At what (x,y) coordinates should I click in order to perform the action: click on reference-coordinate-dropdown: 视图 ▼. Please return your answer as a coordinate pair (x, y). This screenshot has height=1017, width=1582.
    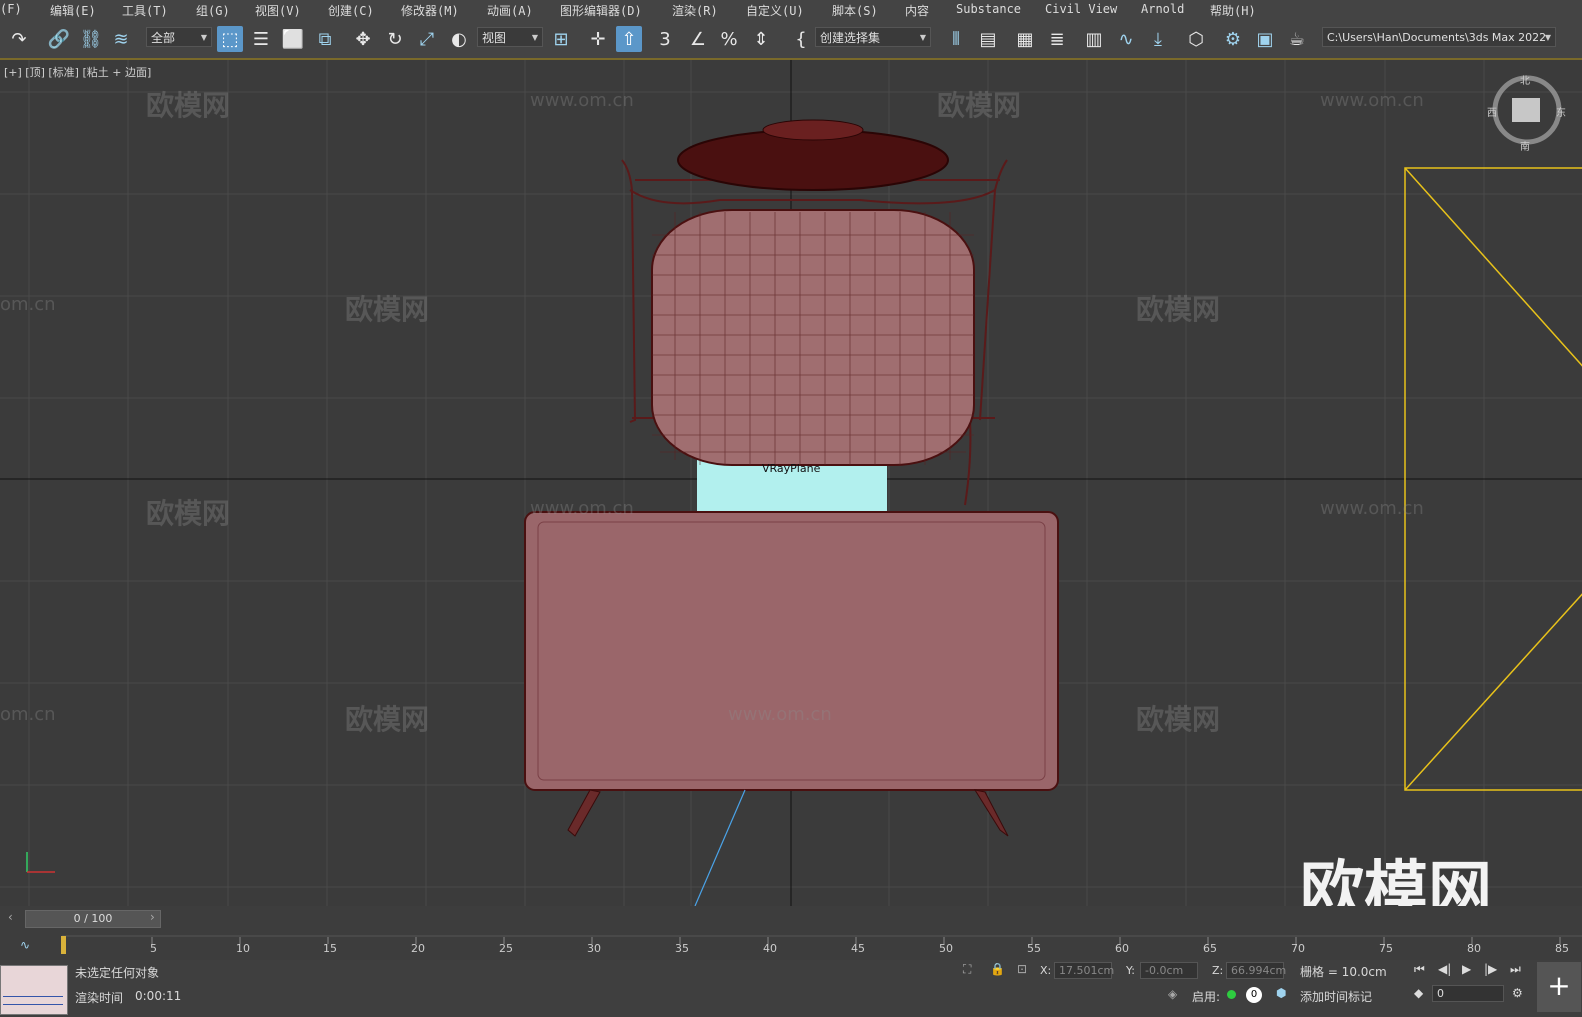
    Looking at the image, I should click on (510, 37).